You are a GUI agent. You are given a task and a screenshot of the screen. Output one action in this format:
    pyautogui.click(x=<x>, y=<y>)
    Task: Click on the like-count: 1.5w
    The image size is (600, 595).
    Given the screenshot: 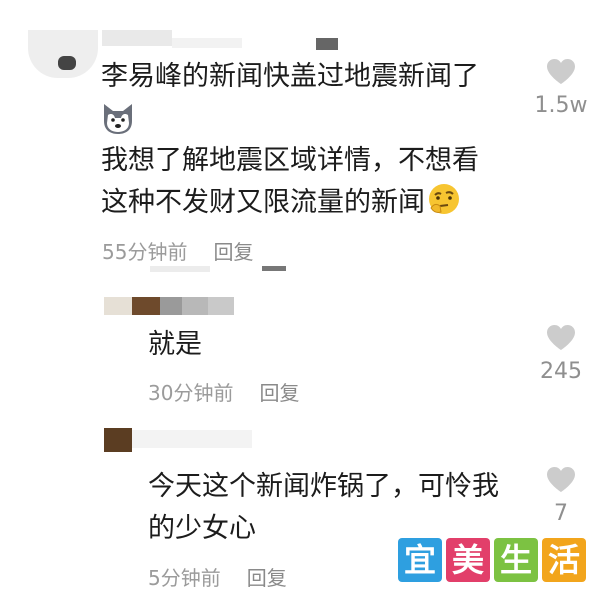 What is the action you would take?
    pyautogui.click(x=561, y=105)
    